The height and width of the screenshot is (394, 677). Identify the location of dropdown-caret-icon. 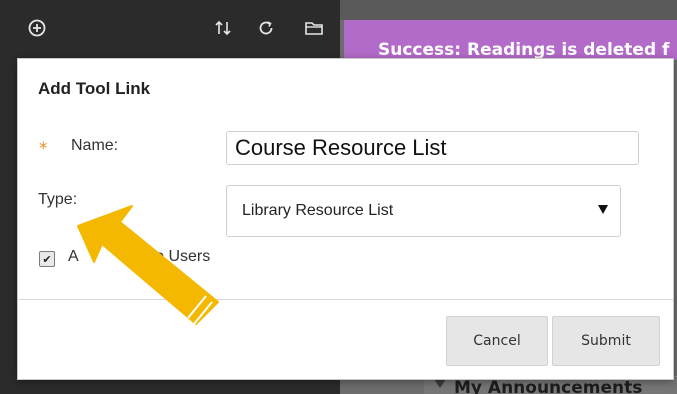
(603, 209).